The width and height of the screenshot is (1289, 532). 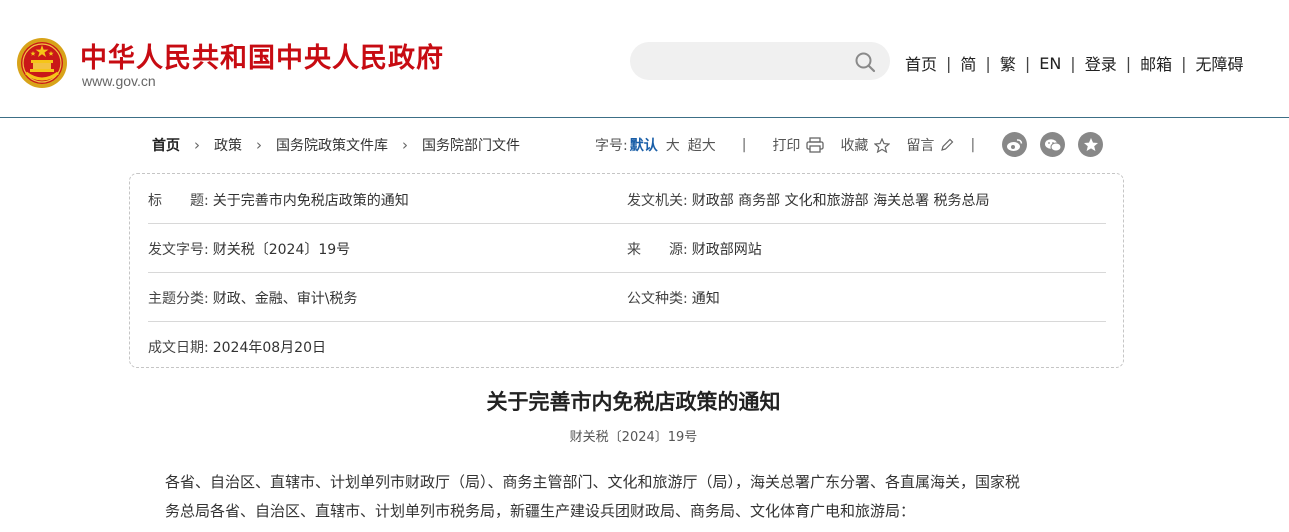 What do you see at coordinates (947, 144) in the screenshot?
I see `pencil-icon` at bounding box center [947, 144].